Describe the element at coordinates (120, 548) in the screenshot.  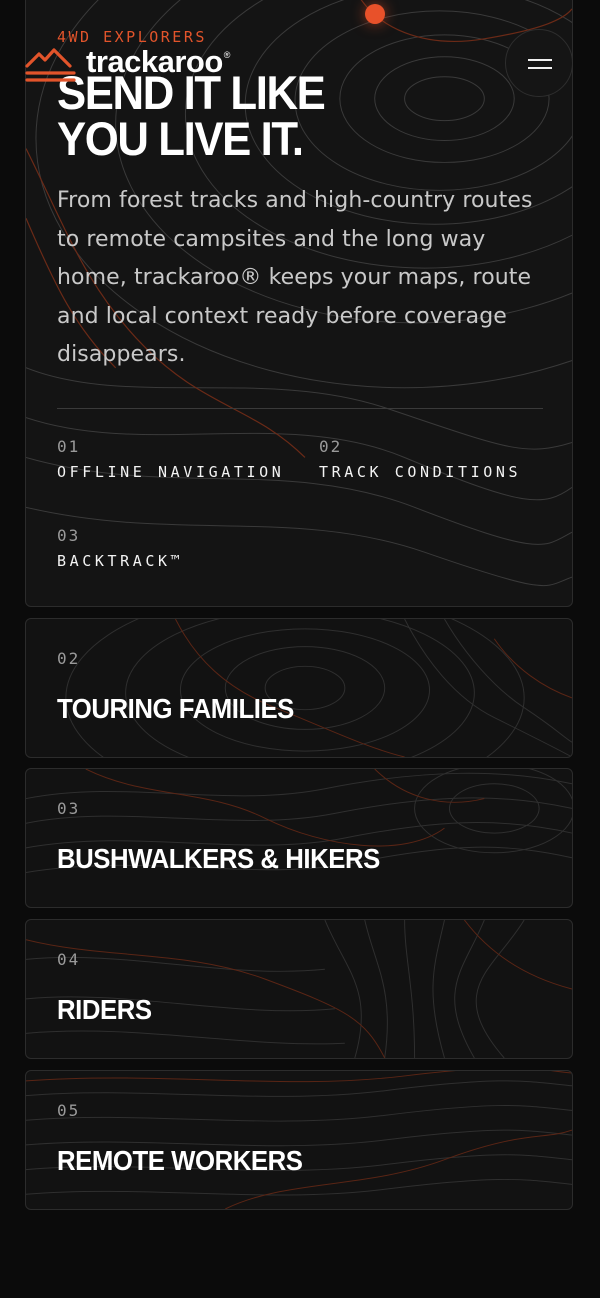
I see `feature-backtrack: 03 BACKTRACK™` at that location.